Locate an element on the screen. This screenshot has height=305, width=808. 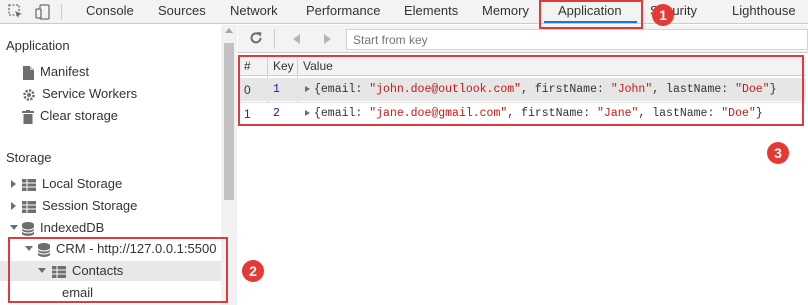
sidebar-item-indexeddb: IndexedDB is located at coordinates (63, 228).